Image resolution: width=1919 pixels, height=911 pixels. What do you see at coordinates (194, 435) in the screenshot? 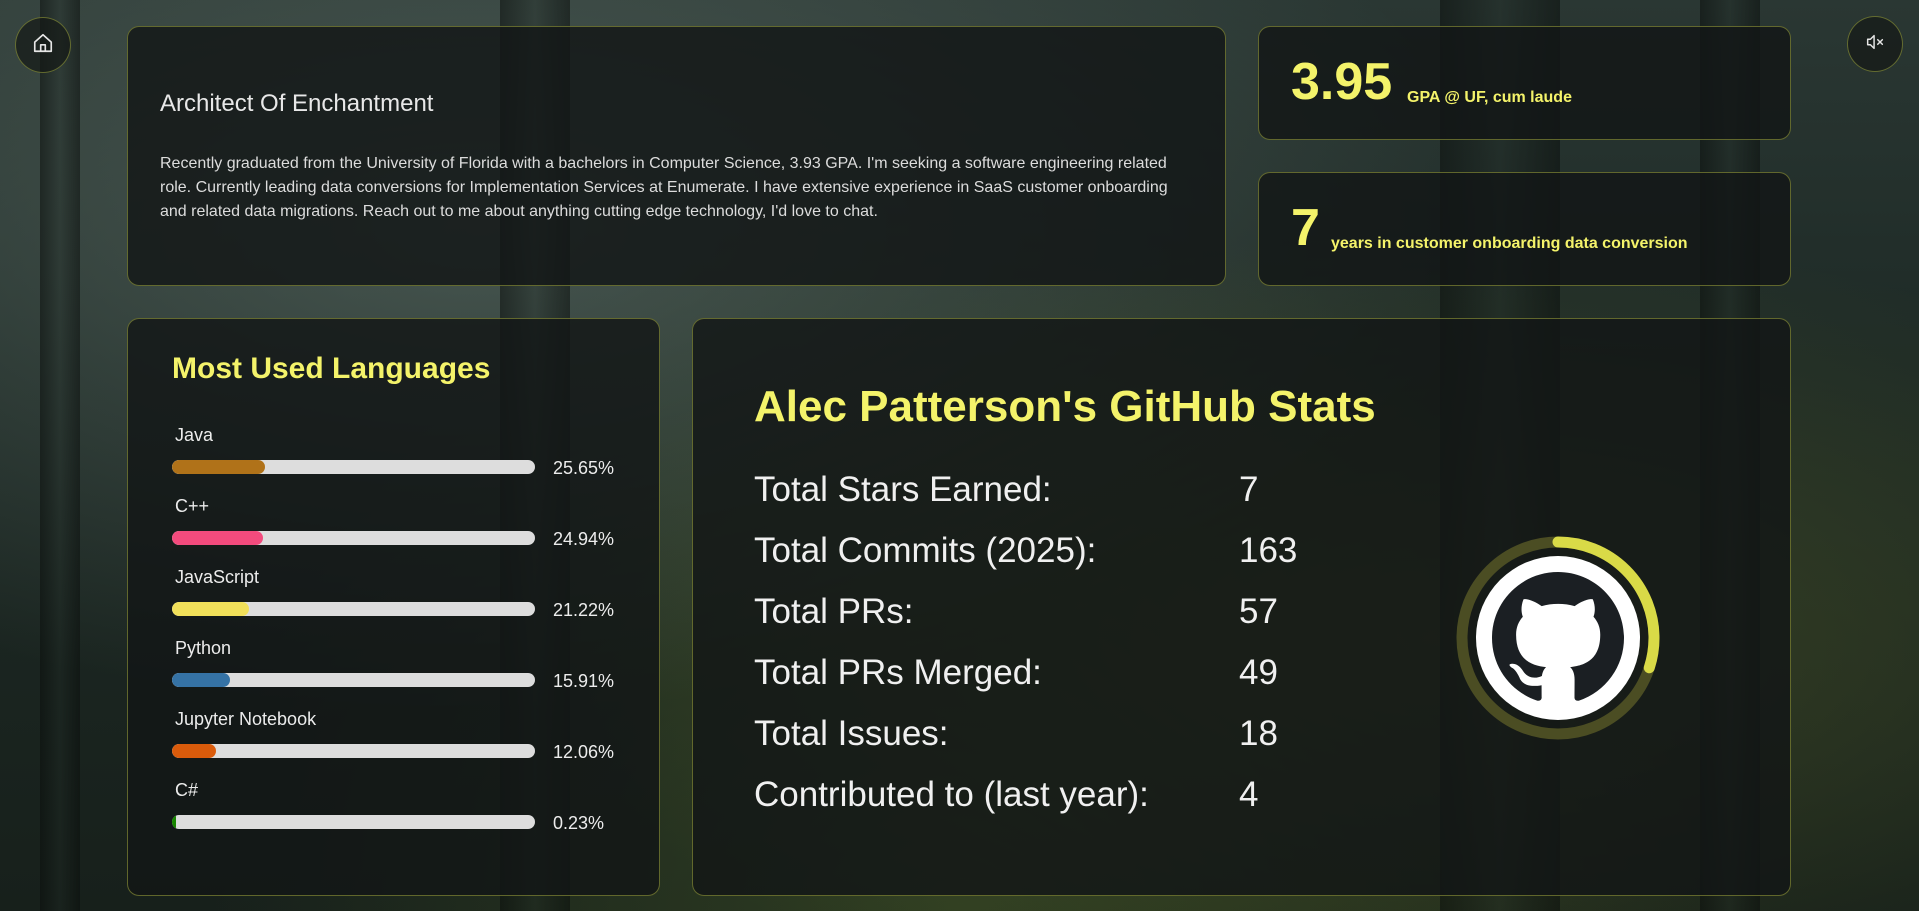
I see `language-name: Java` at bounding box center [194, 435].